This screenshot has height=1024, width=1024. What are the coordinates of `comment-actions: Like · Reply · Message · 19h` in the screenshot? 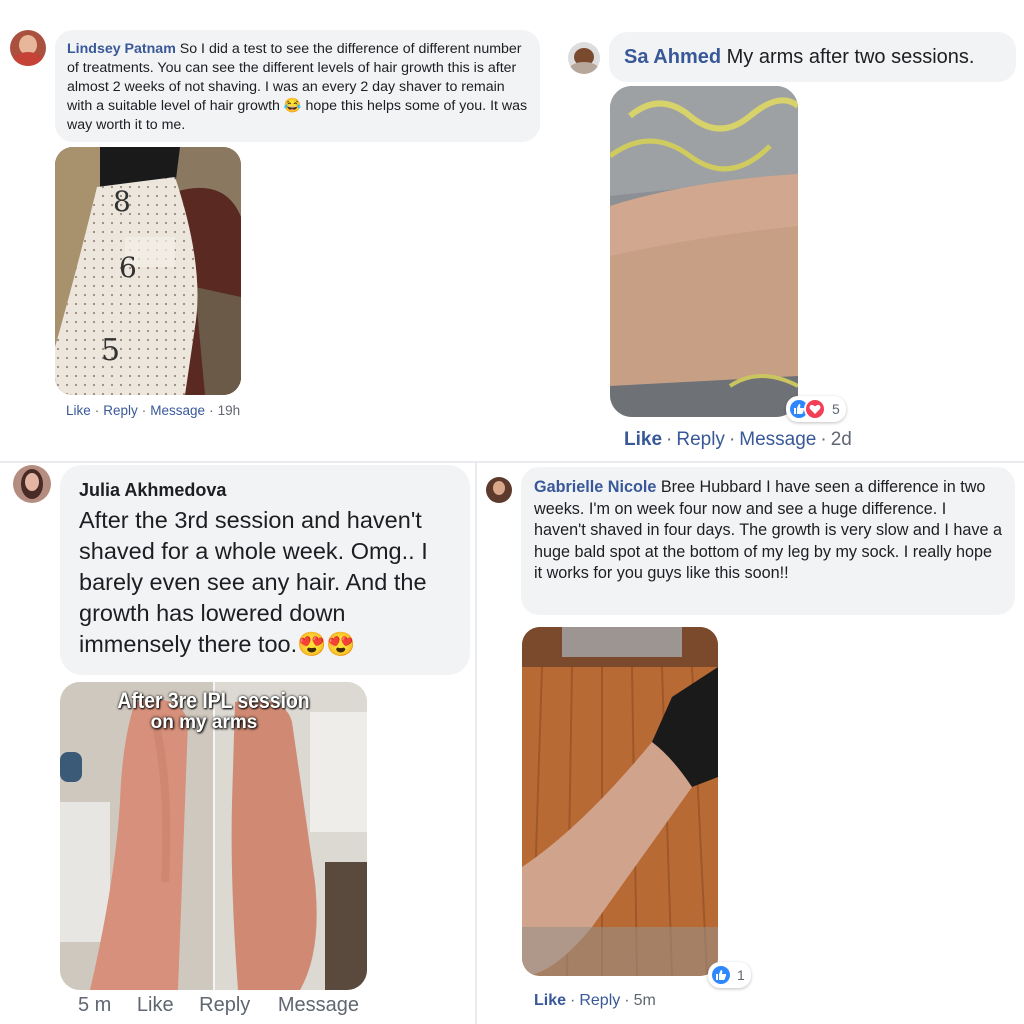 It's located at (153, 410).